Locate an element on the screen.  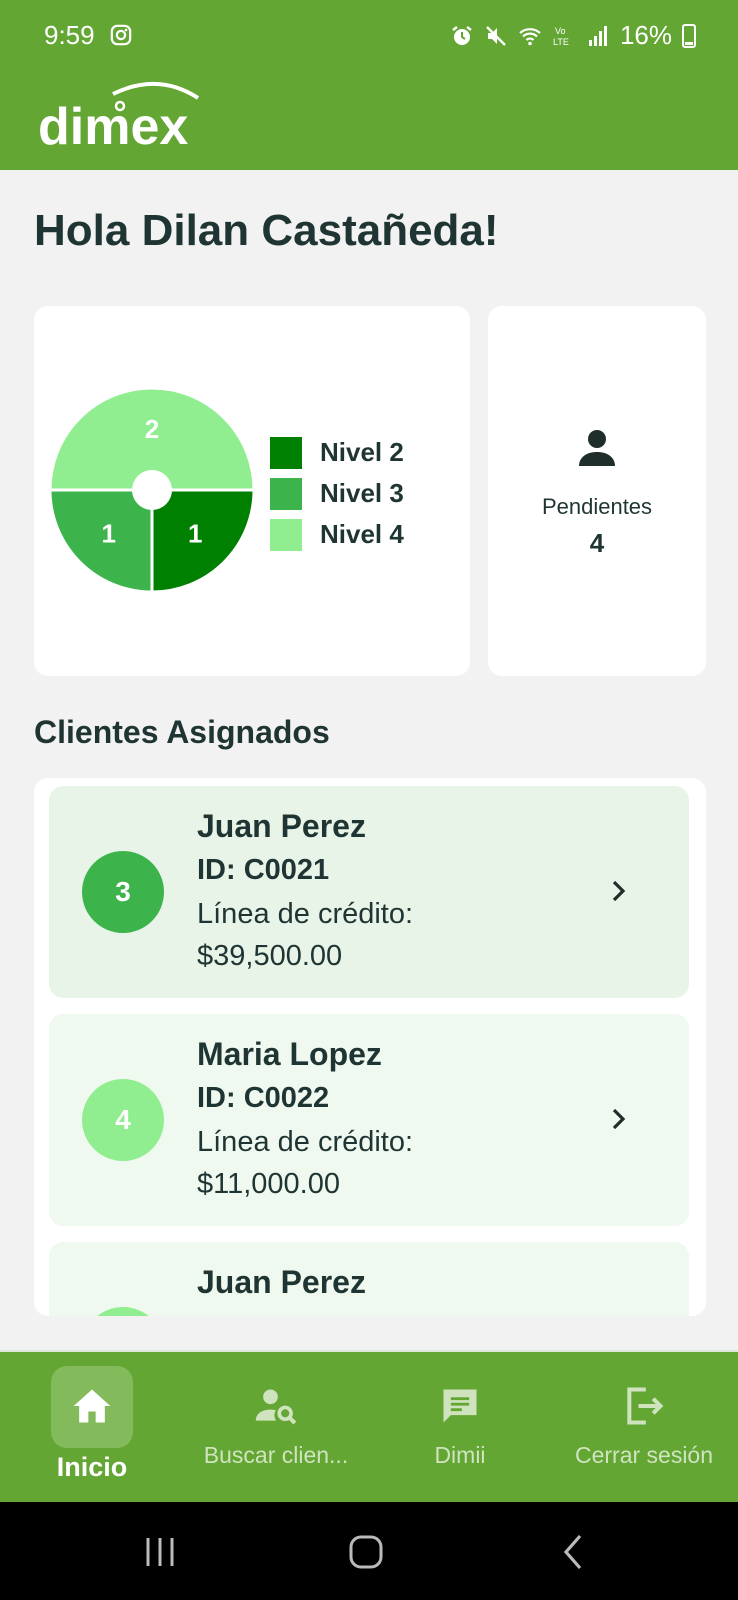
greeting-title: Hola Dilan Castañeda! is located at coordinates (266, 230).